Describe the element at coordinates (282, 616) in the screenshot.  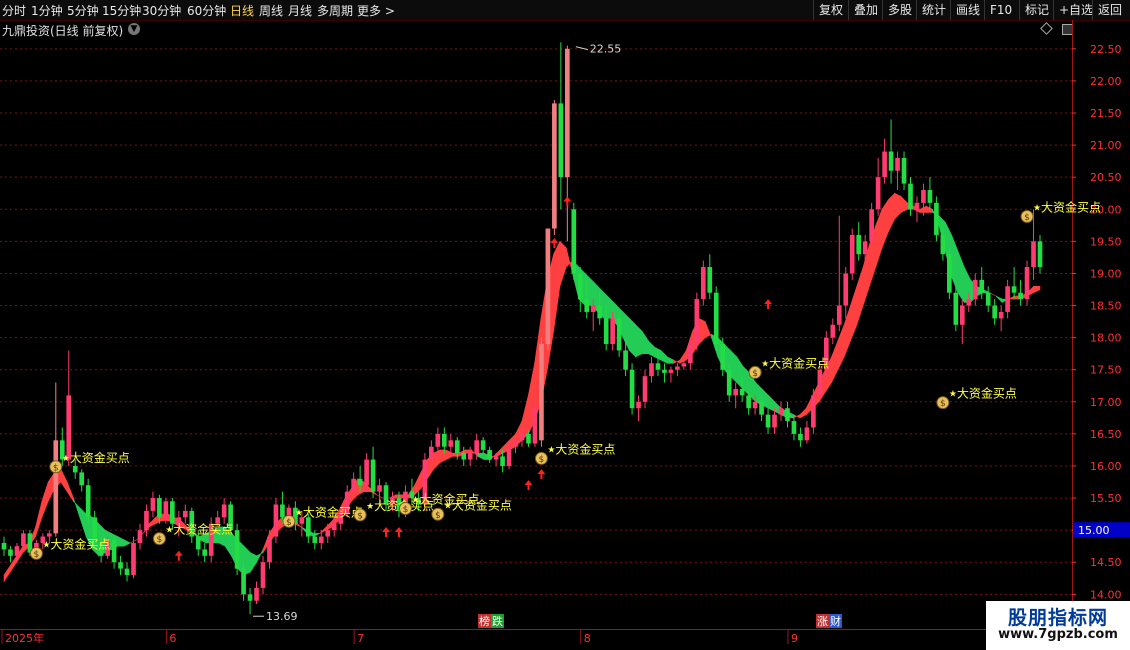
I see `low-label: 13.69` at that location.